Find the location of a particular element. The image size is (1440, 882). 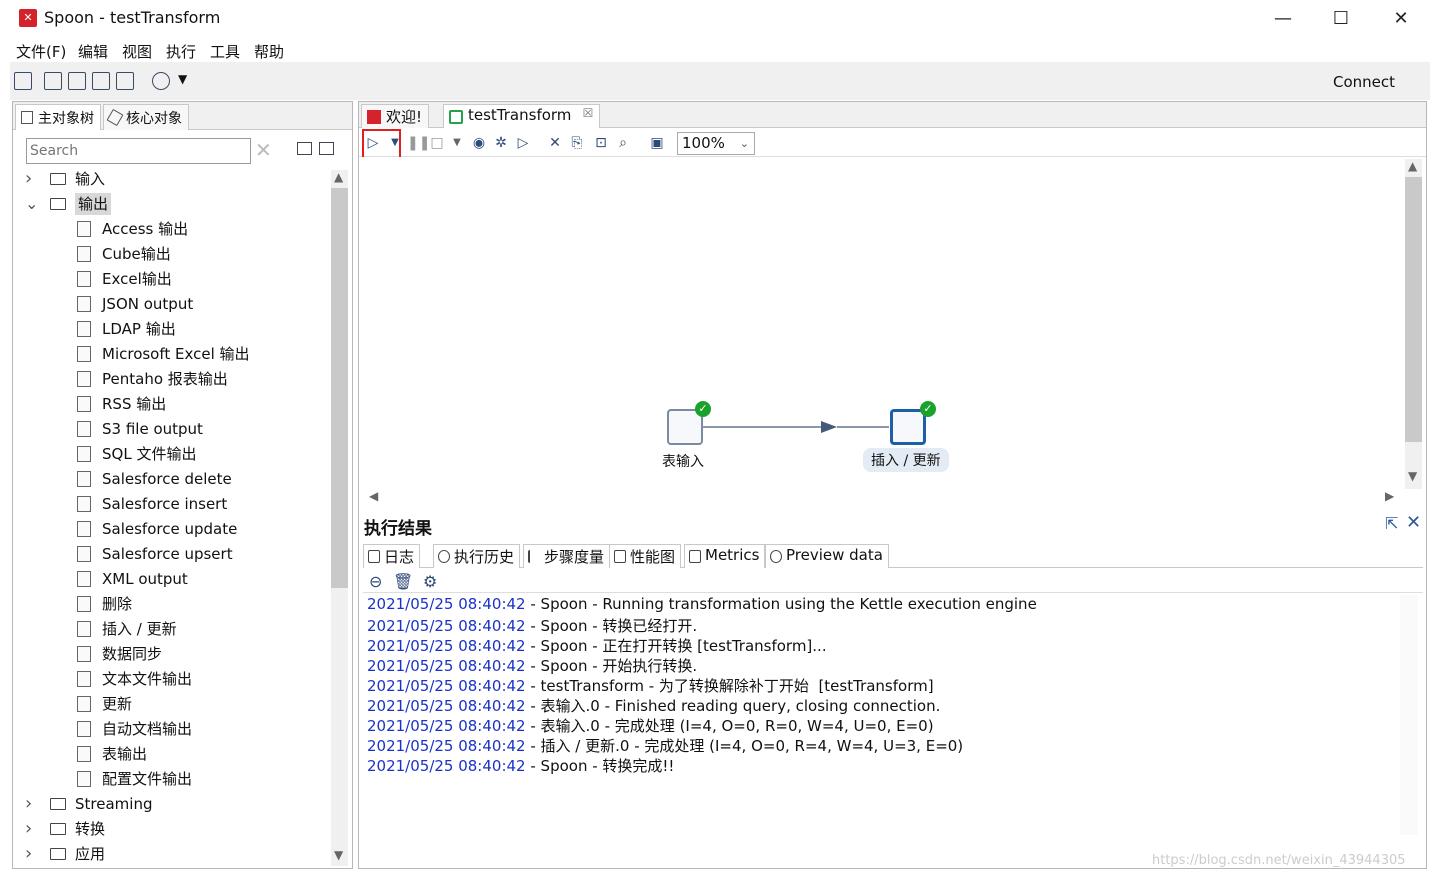

clock-icon is located at coordinates (444, 556).